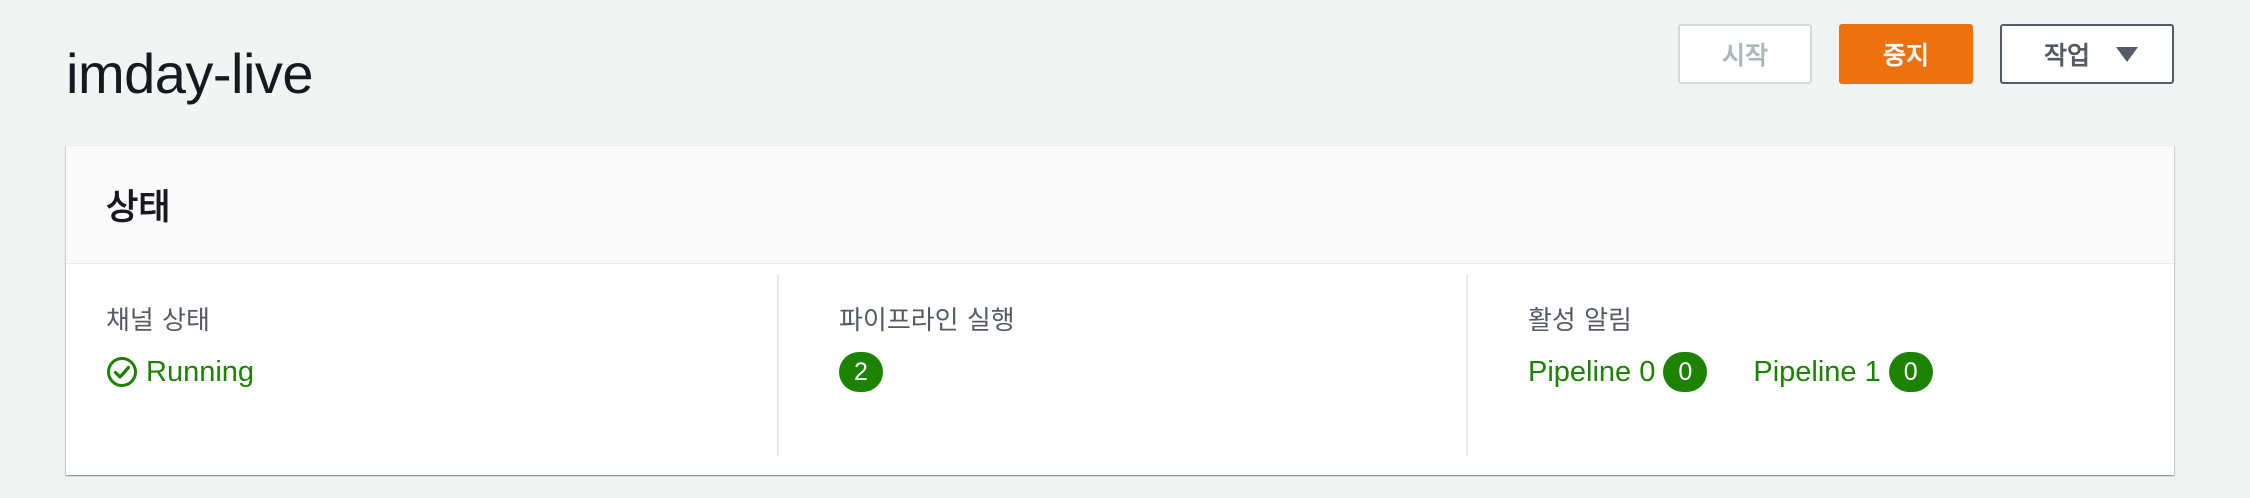 This screenshot has width=2250, height=498. Describe the element at coordinates (861, 372) in the screenshot. I see `pipelines-running-count-badge: 2` at that location.